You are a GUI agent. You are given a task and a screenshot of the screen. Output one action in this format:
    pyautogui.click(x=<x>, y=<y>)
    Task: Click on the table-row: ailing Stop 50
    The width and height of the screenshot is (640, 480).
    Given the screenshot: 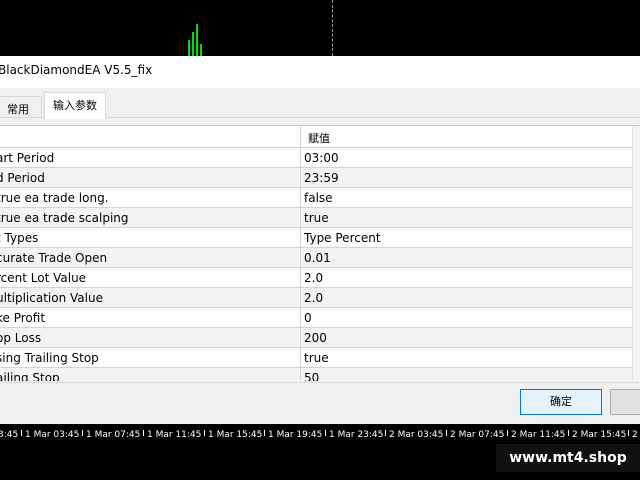 What is the action you would take?
    pyautogui.click(x=316, y=374)
    